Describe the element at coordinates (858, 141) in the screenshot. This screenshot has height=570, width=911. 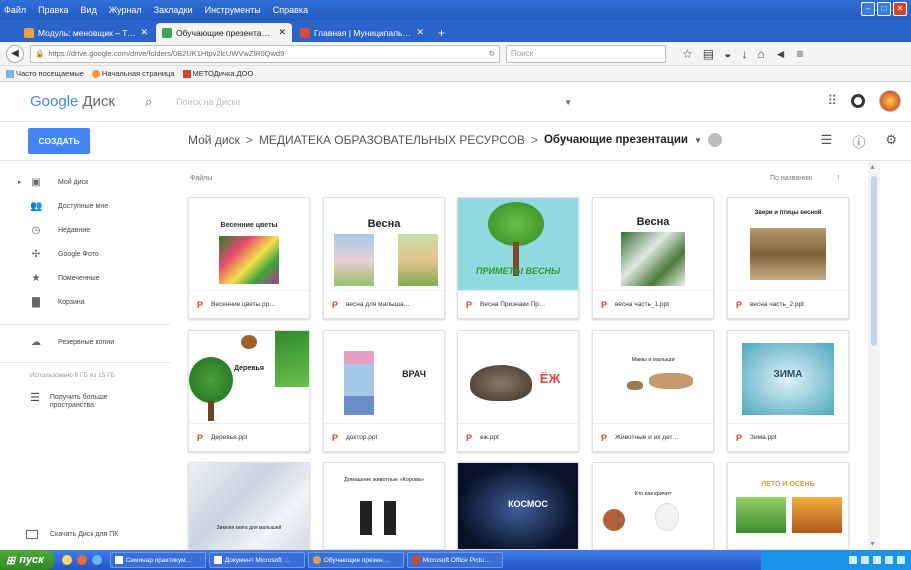
I see `info-icon: ⓘ` at that location.